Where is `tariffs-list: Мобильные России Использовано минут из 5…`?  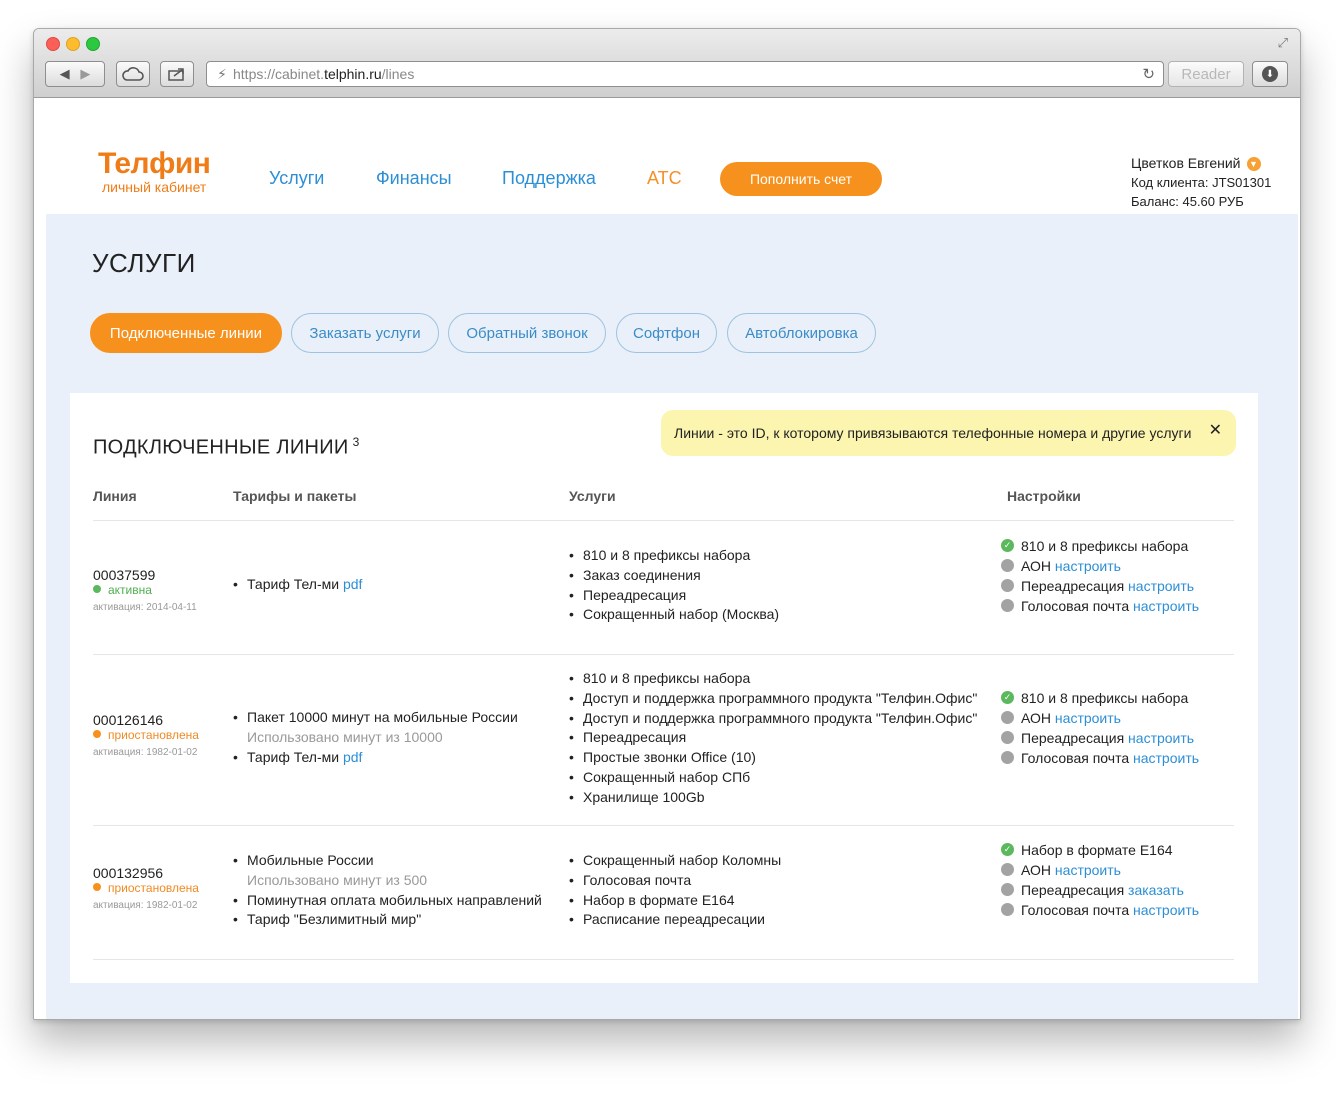 tariffs-list: Мобильные России Использовано минут из 5… is located at coordinates (387, 890).